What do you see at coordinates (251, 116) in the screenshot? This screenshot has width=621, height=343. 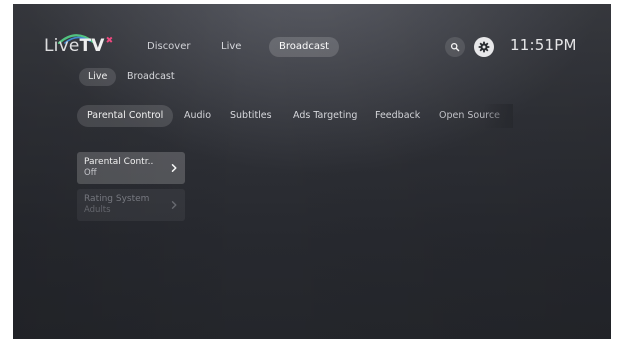 I see `tab-subtitles: Subtitles` at bounding box center [251, 116].